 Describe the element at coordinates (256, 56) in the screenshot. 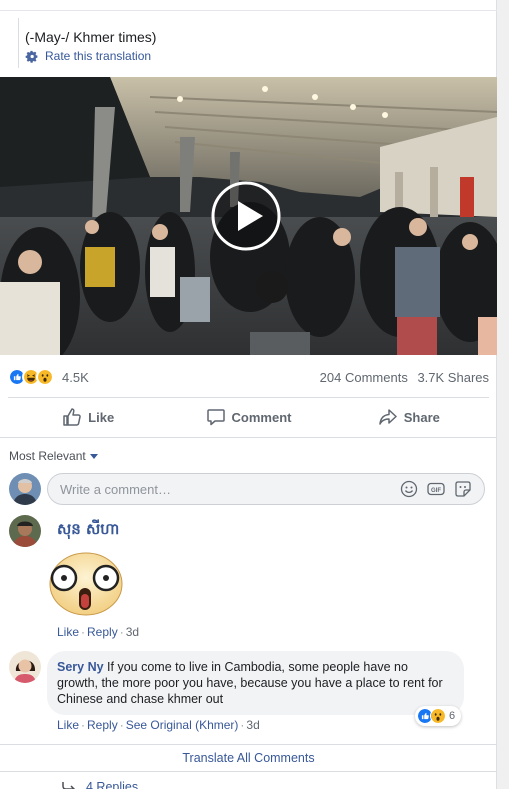

I see `rate-translation-row: Rate this translation` at that location.